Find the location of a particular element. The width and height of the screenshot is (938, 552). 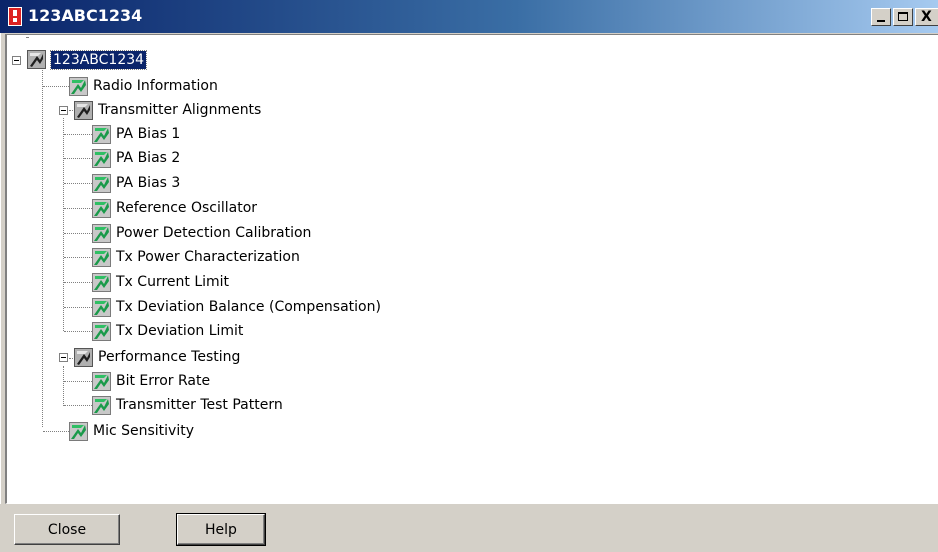

tree-item-label: Transmitter Test Pattern is located at coordinates (199, 405).